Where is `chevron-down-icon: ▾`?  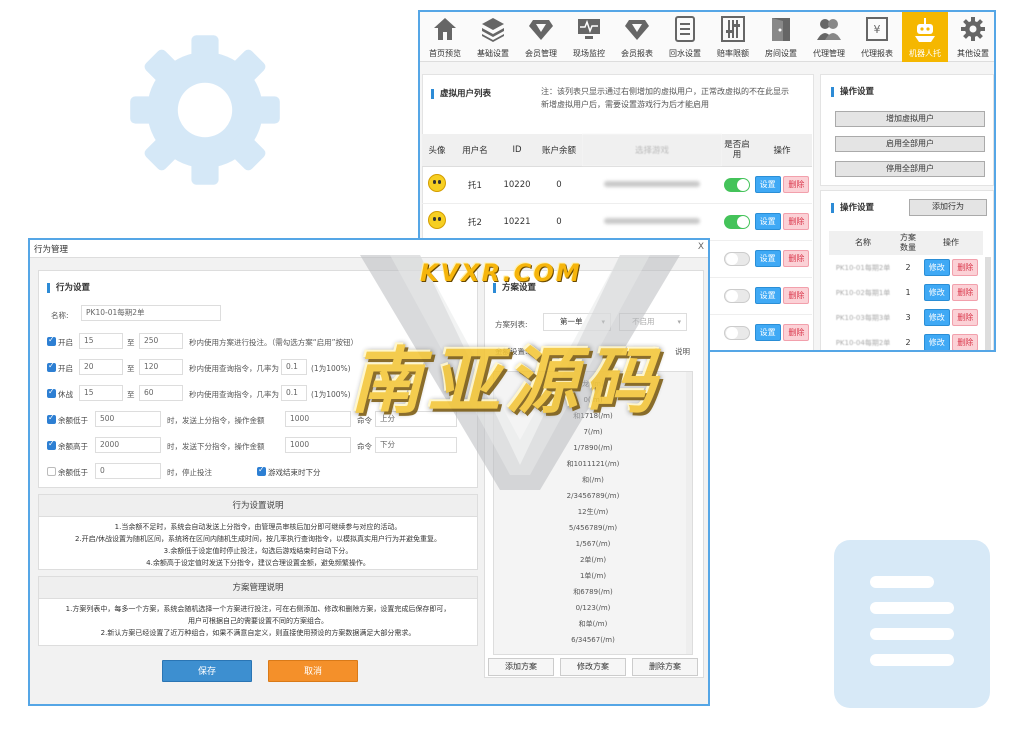
chevron-down-icon: ▾ is located at coordinates (679, 322).